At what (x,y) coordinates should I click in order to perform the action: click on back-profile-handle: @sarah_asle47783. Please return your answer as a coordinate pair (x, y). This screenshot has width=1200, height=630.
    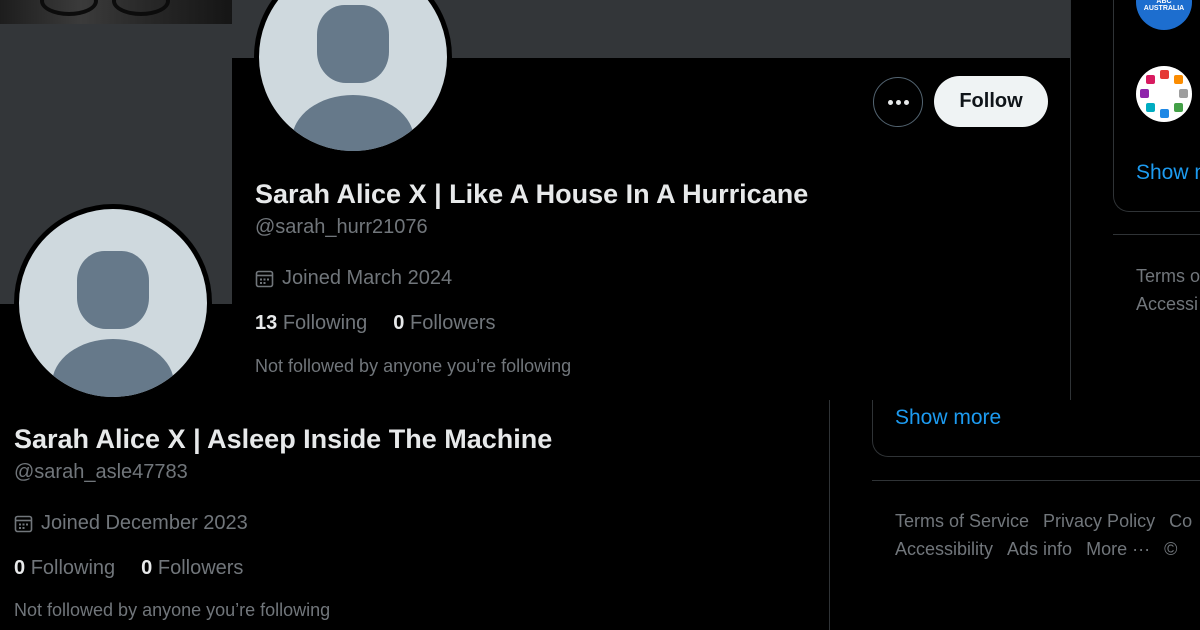
    Looking at the image, I should click on (101, 472).